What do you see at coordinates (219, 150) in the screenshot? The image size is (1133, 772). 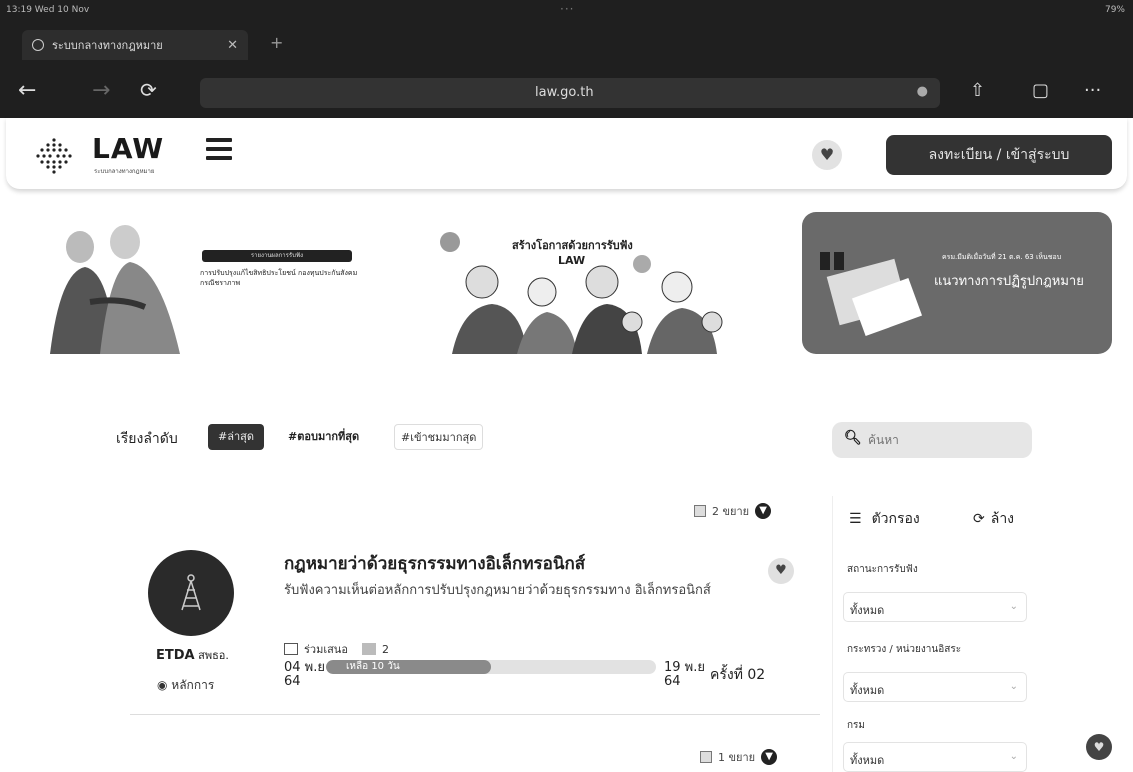 I see `hamburger-menu-icon` at bounding box center [219, 150].